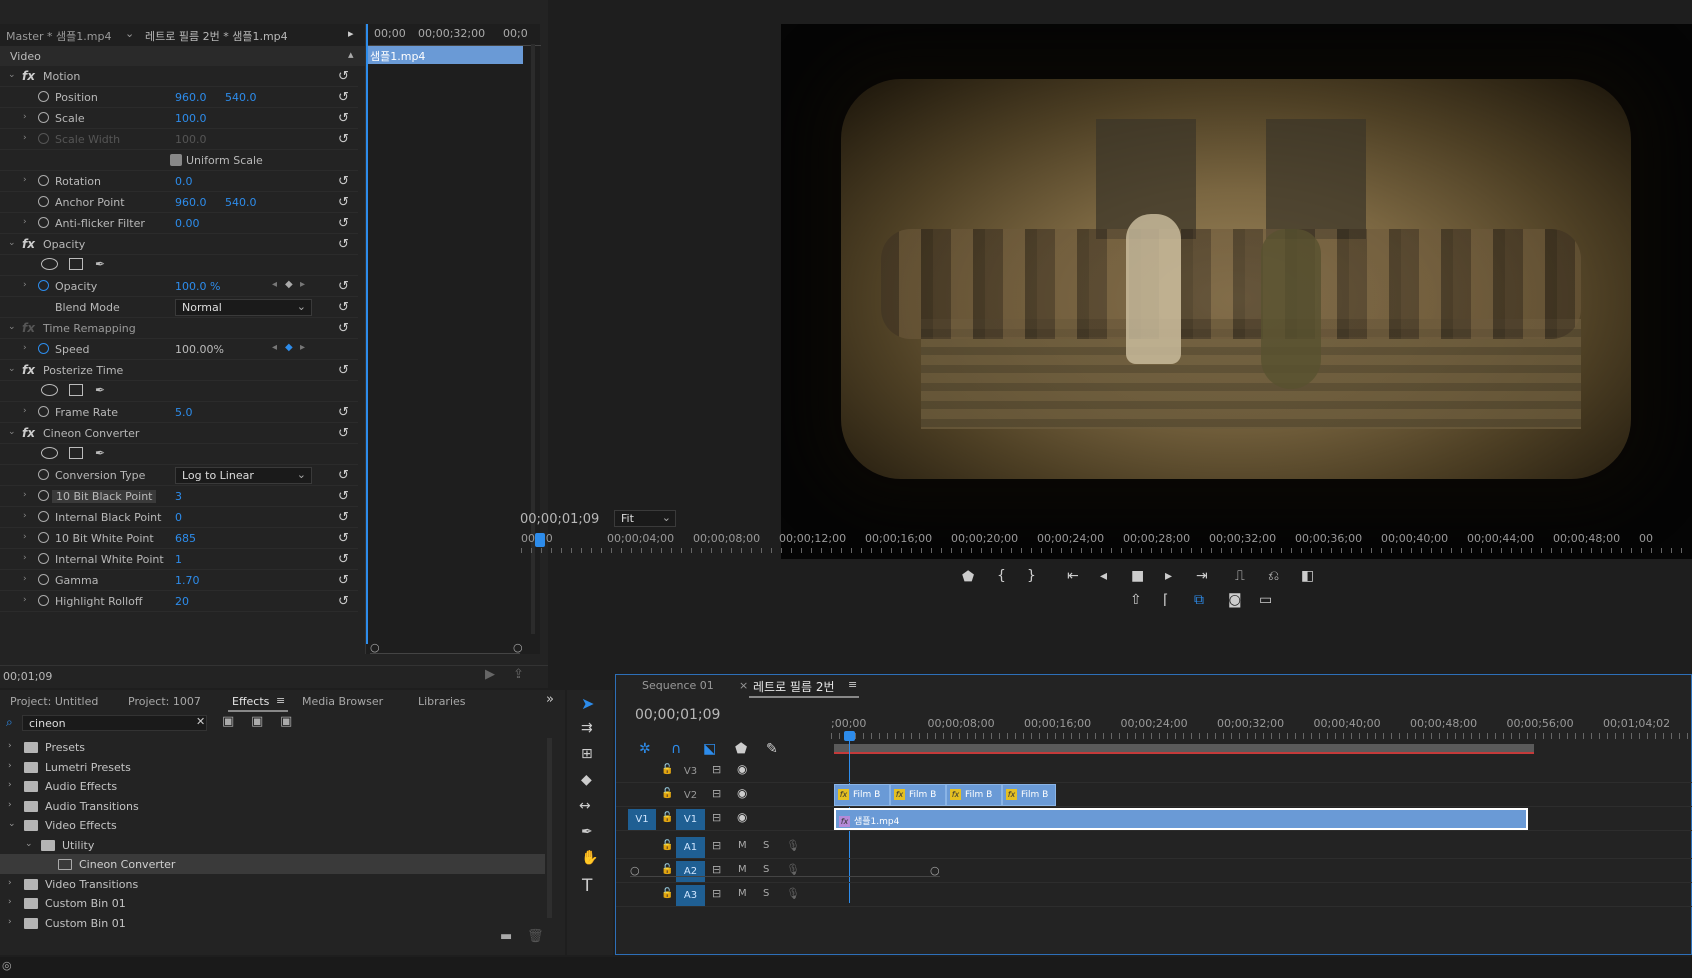 This screenshot has width=1692, height=978. I want to click on param-value: 100.0, so click(191, 139).